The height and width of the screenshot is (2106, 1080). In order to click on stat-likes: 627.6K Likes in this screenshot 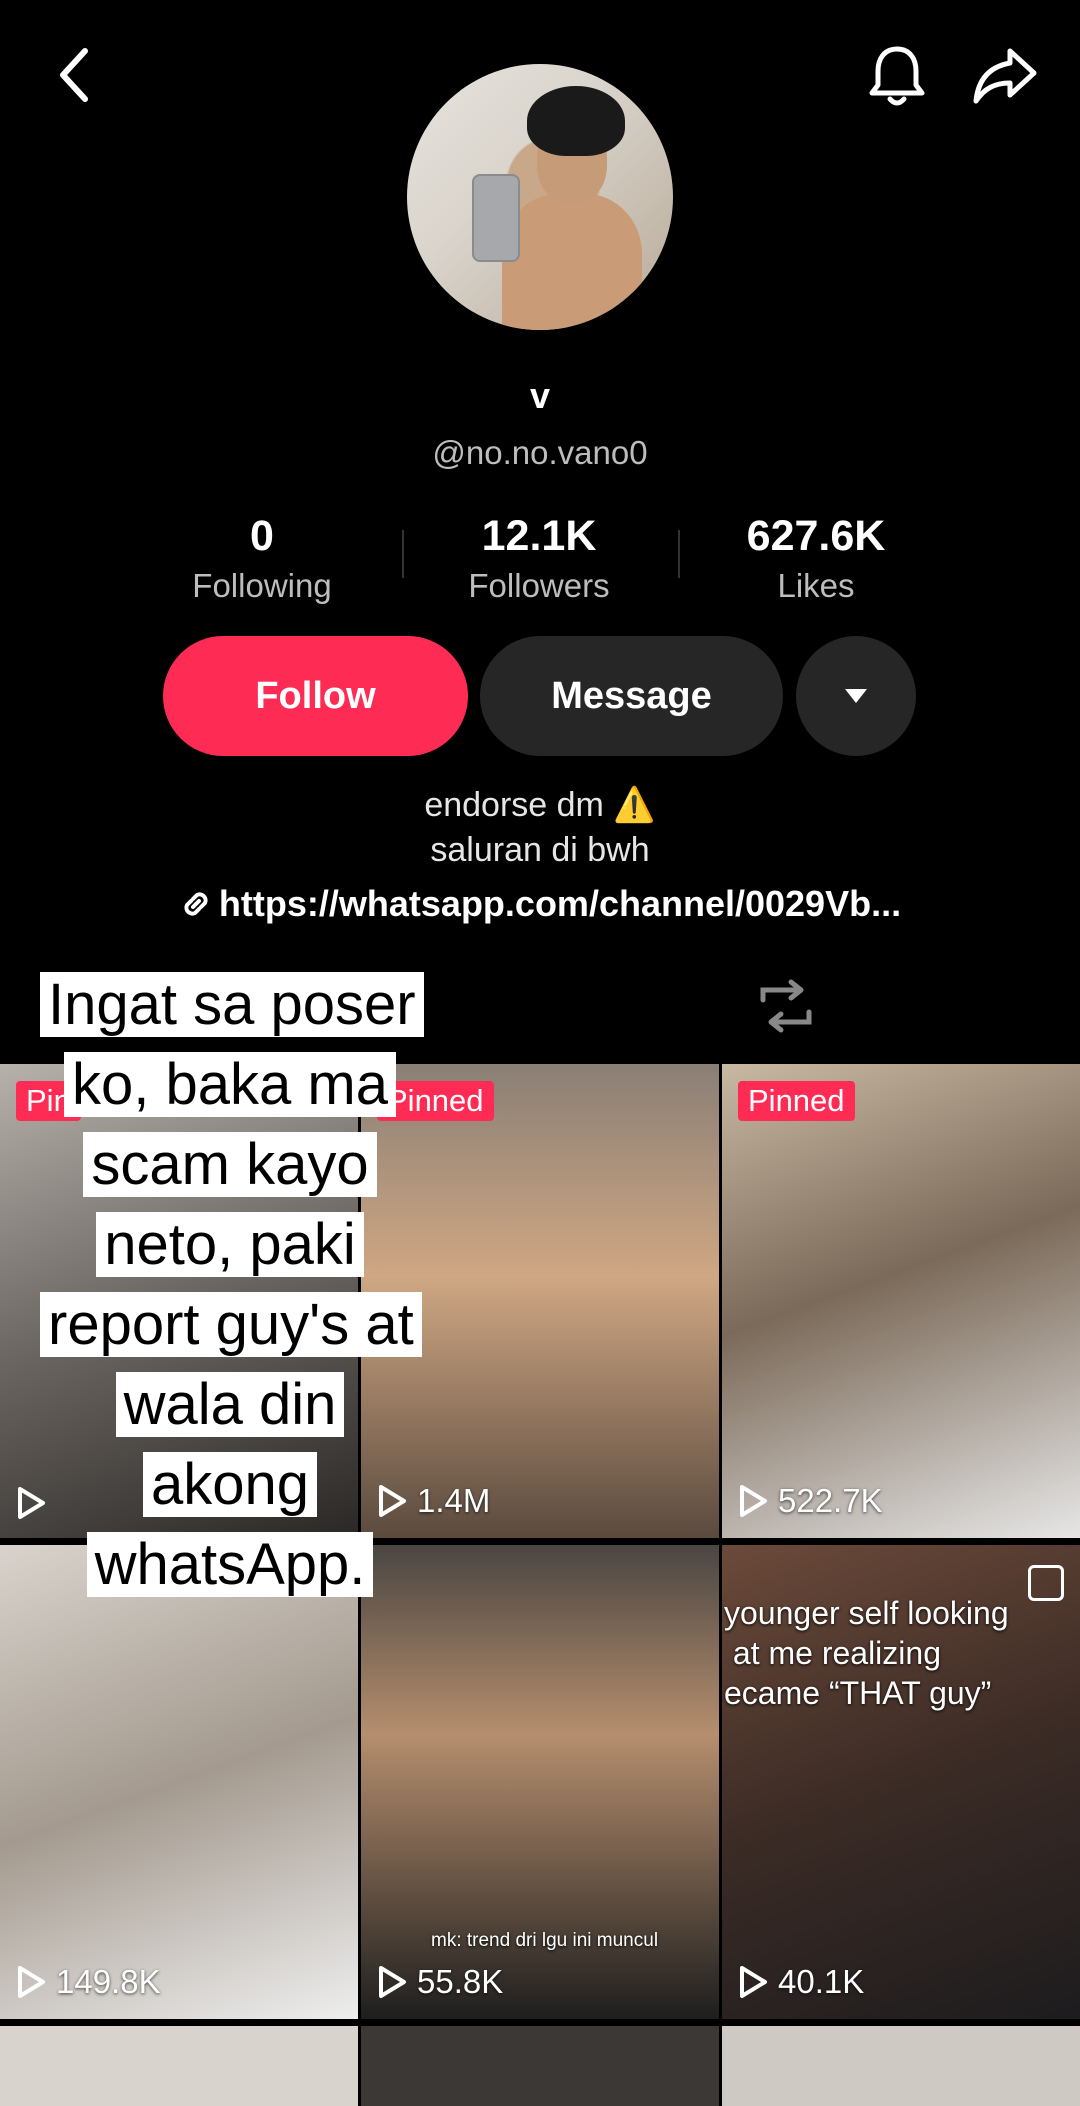, I will do `click(816, 558)`.